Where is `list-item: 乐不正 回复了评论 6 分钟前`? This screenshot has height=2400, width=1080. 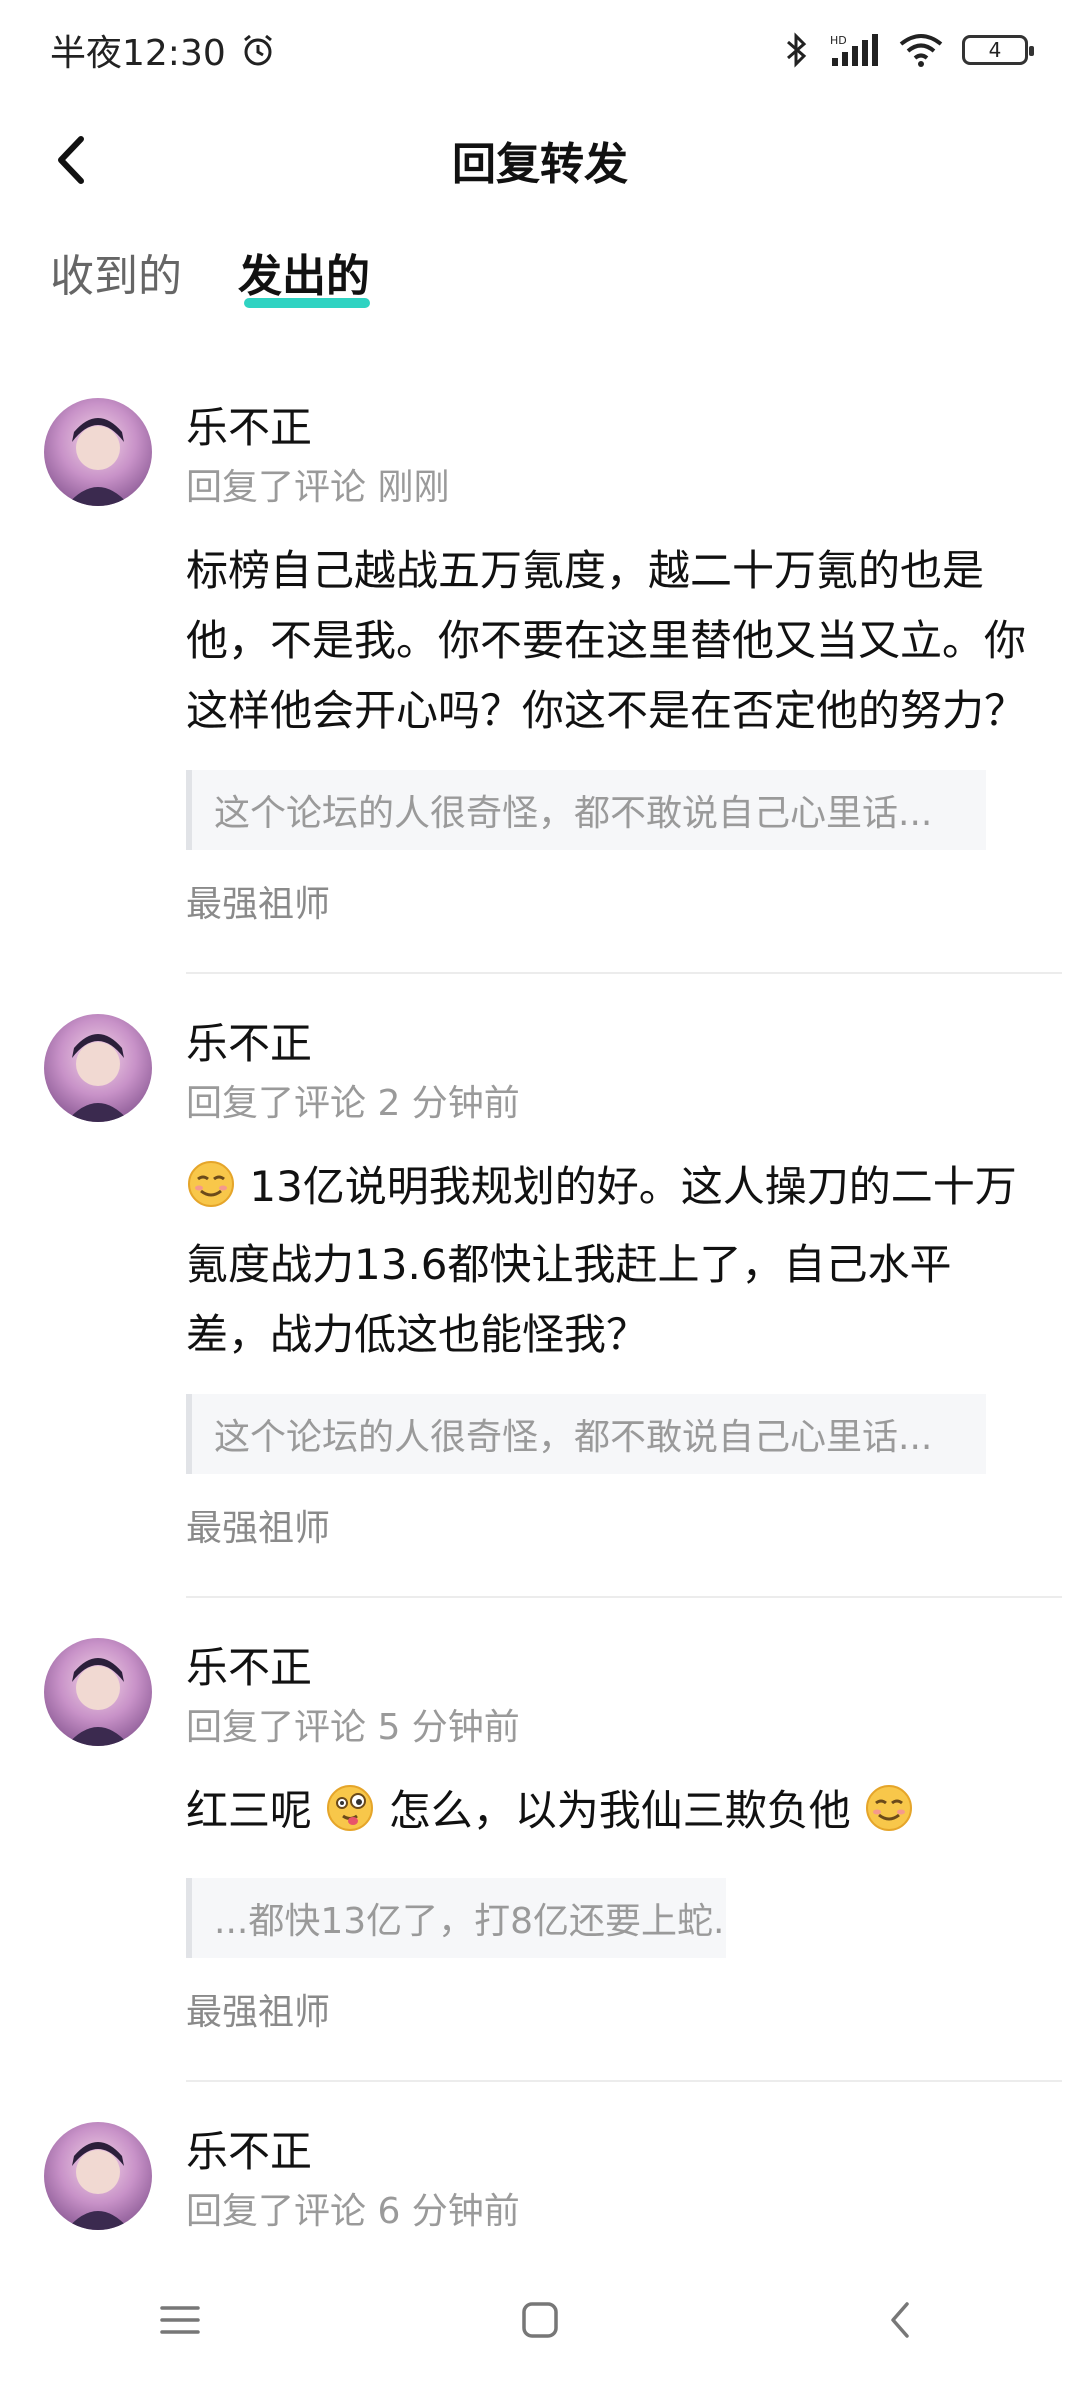 list-item: 乐不正 回复了评论 6 分钟前 is located at coordinates (540, 2171).